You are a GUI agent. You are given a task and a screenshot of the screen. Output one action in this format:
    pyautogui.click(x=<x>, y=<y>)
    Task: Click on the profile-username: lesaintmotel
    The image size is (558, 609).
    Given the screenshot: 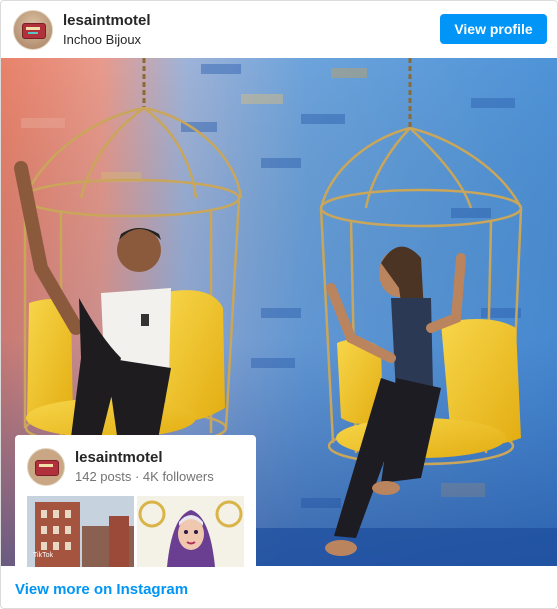 What is the action you would take?
    pyautogui.click(x=107, y=20)
    